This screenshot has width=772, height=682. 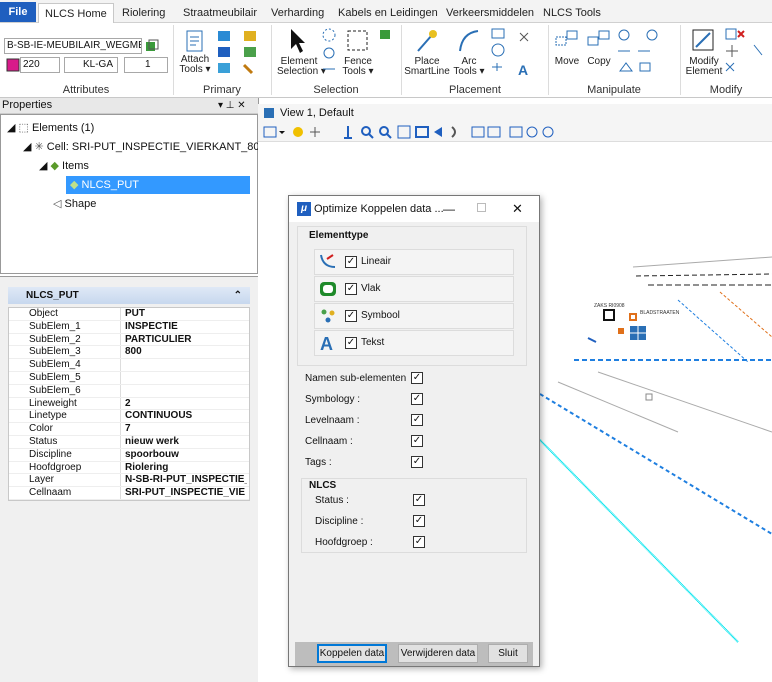 I want to click on option-tags-checkbox: ✓, so click(x=417, y=462).